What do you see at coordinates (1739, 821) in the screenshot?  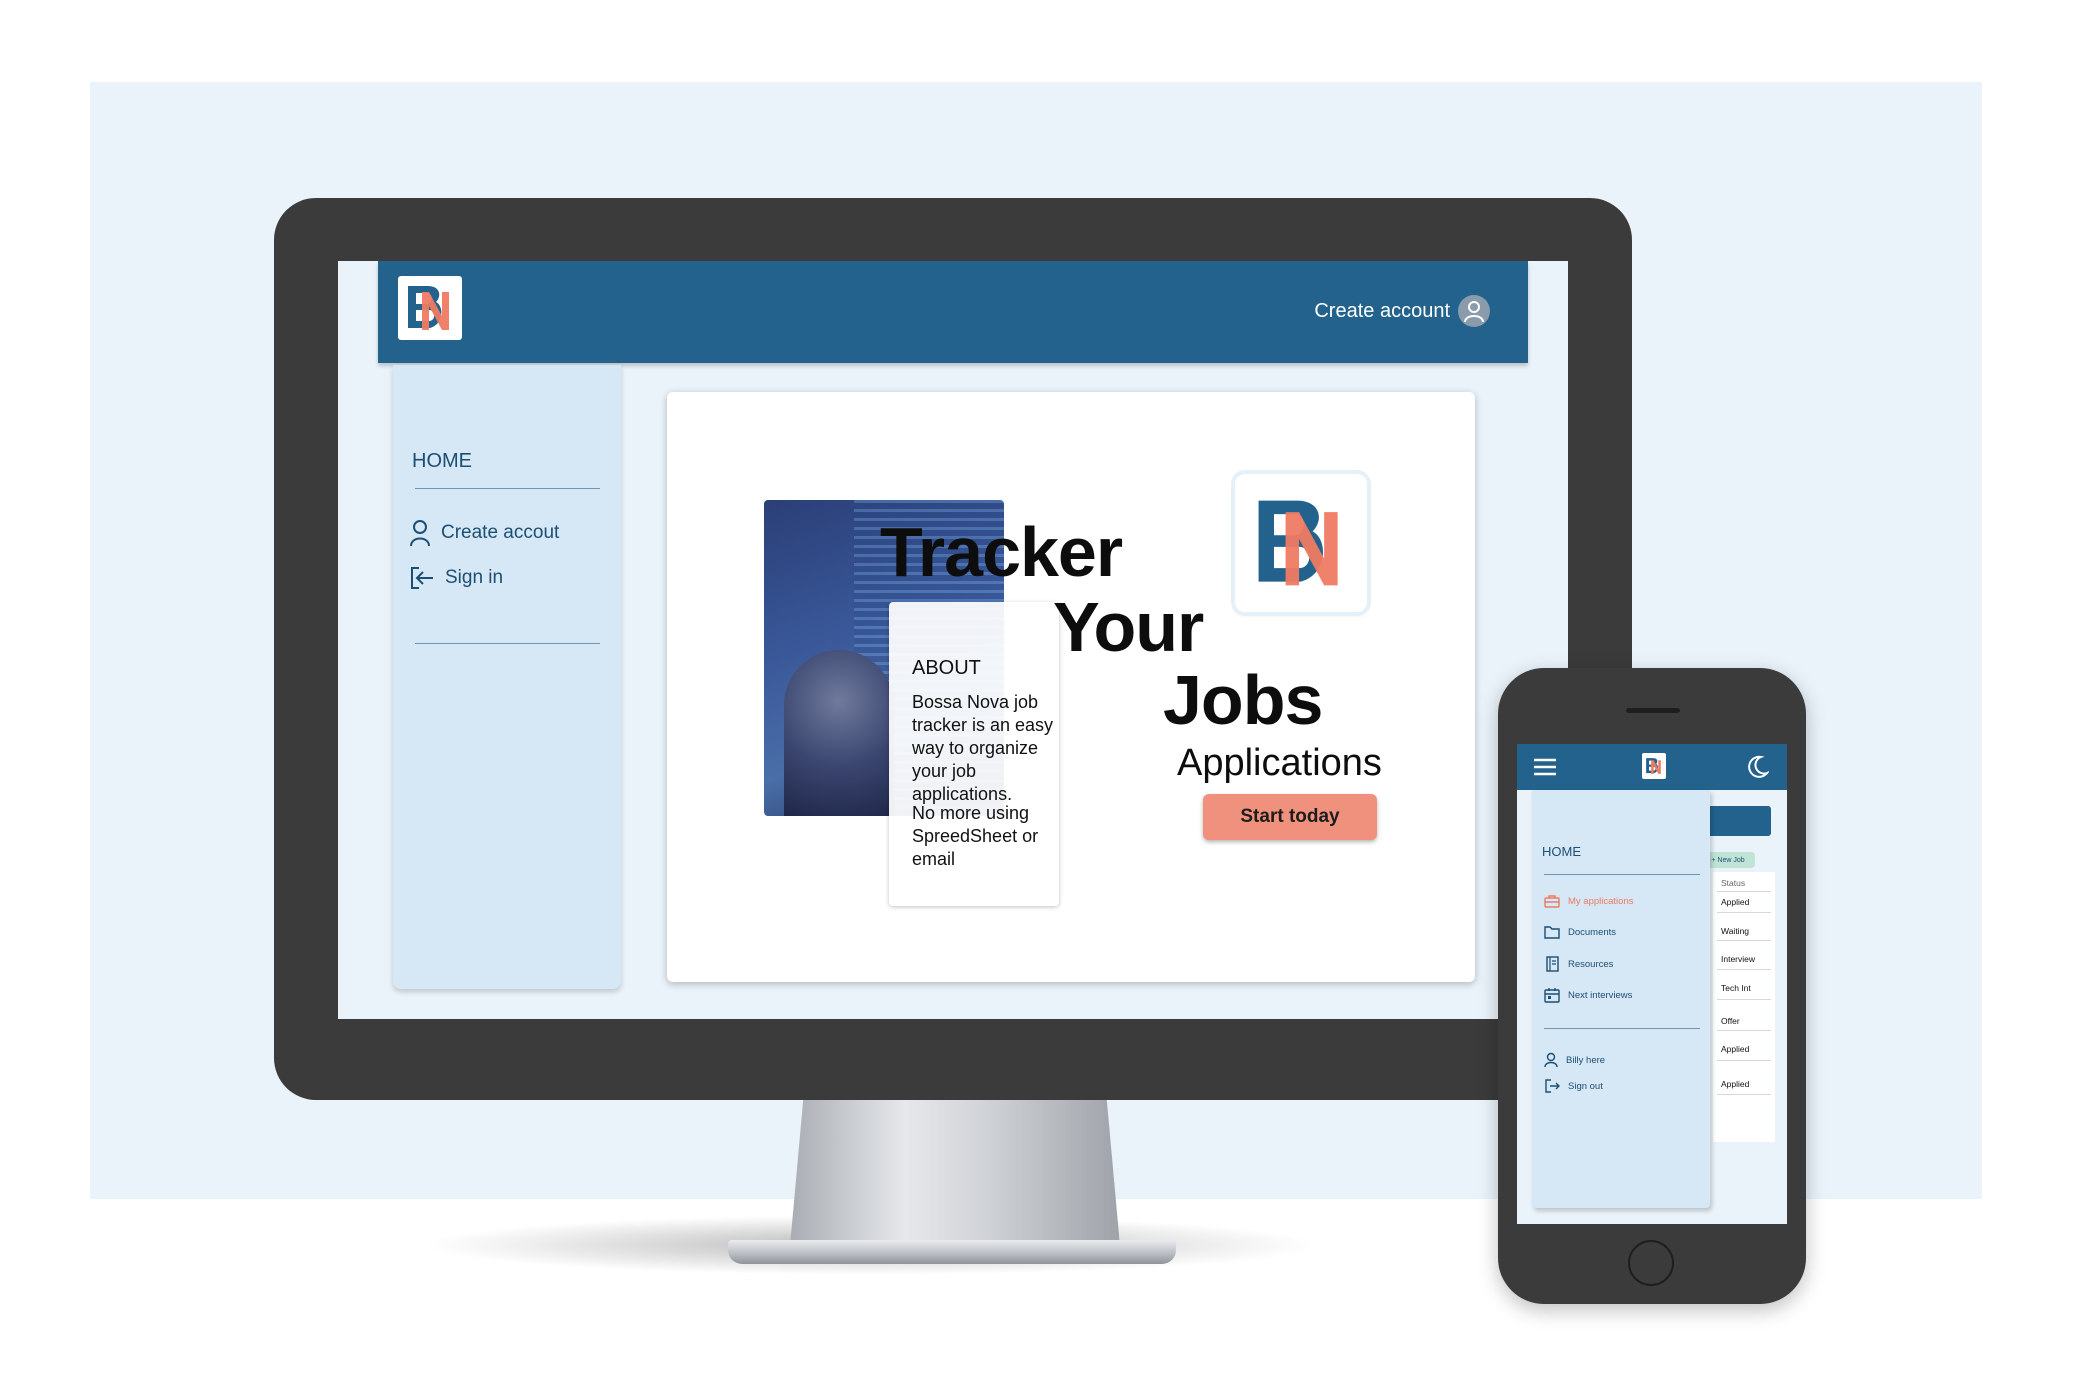 I see `mobile-content-header` at bounding box center [1739, 821].